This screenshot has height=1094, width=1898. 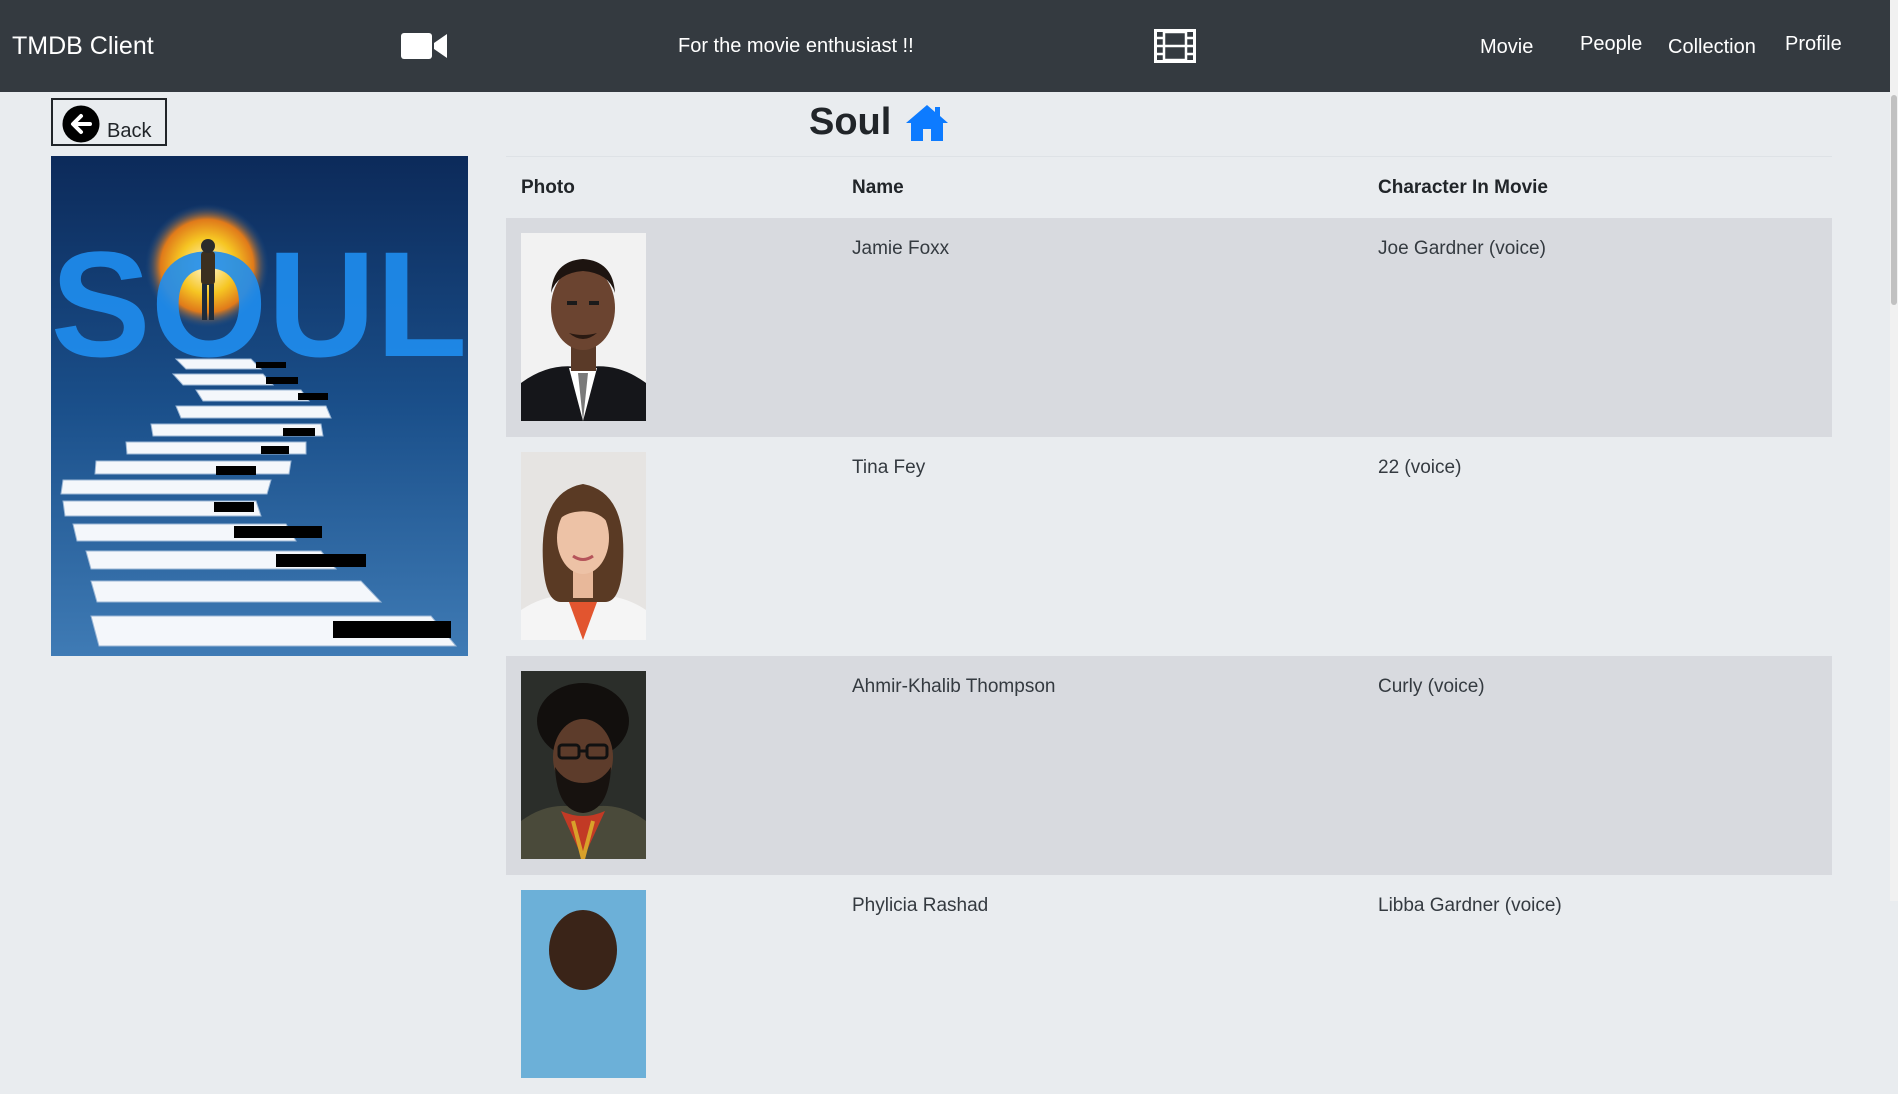 What do you see at coordinates (927, 123) in the screenshot?
I see `home-icon` at bounding box center [927, 123].